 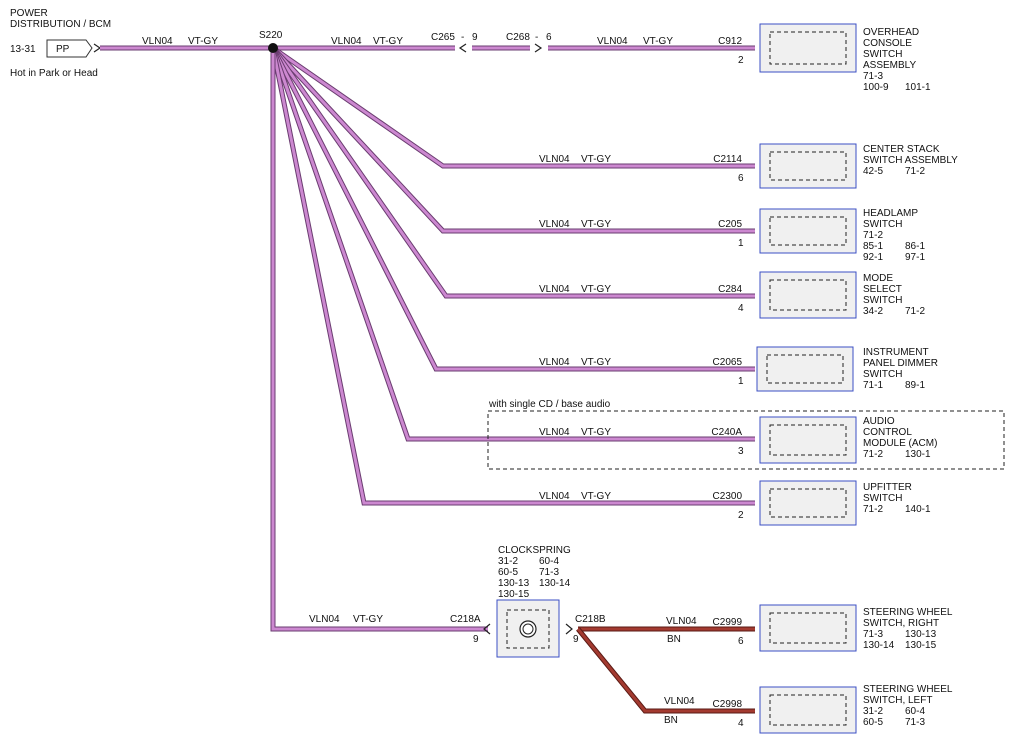 What do you see at coordinates (873, 722) in the screenshot?
I see `component-ref: 60-5` at bounding box center [873, 722].